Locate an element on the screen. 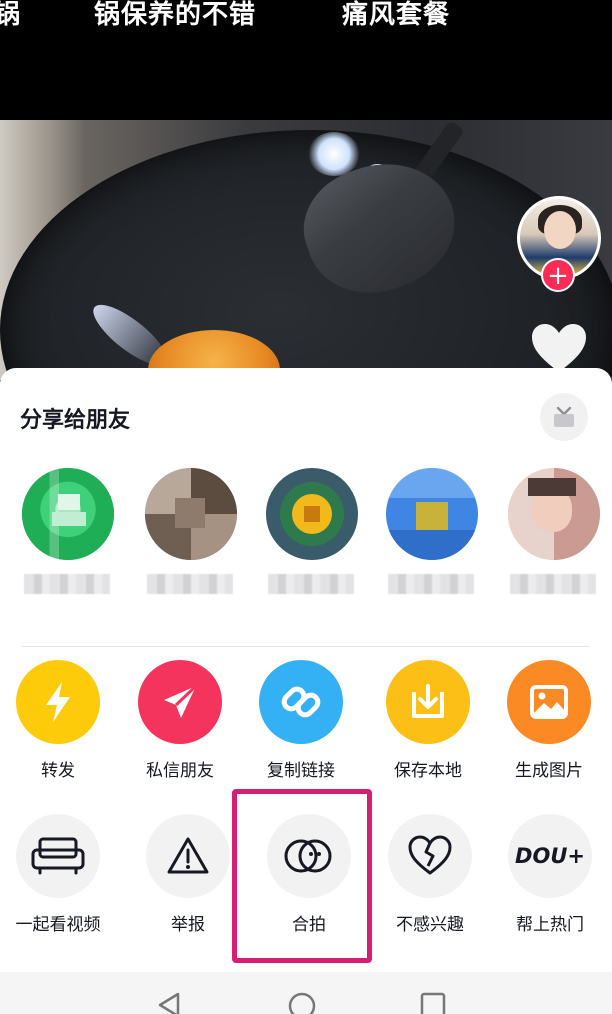  generate-image-label: 生成图片 is located at coordinates (549, 771).